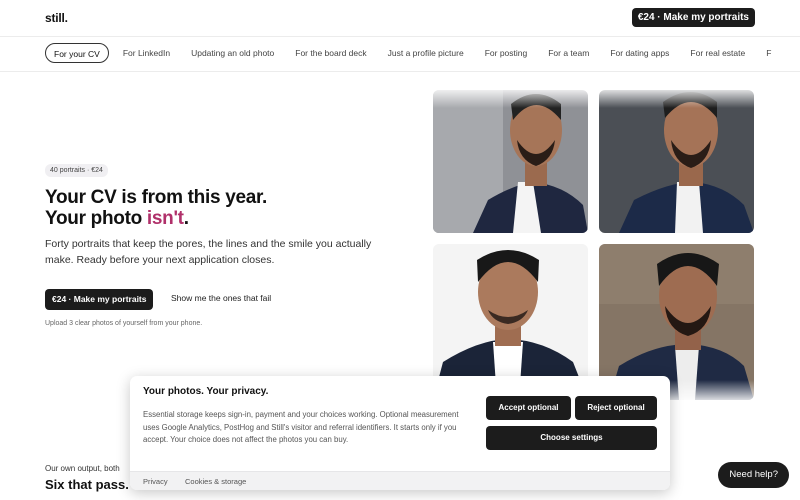 The image size is (800, 500). What do you see at coordinates (753, 475) in the screenshot?
I see `need-help-button: Need help?` at bounding box center [753, 475].